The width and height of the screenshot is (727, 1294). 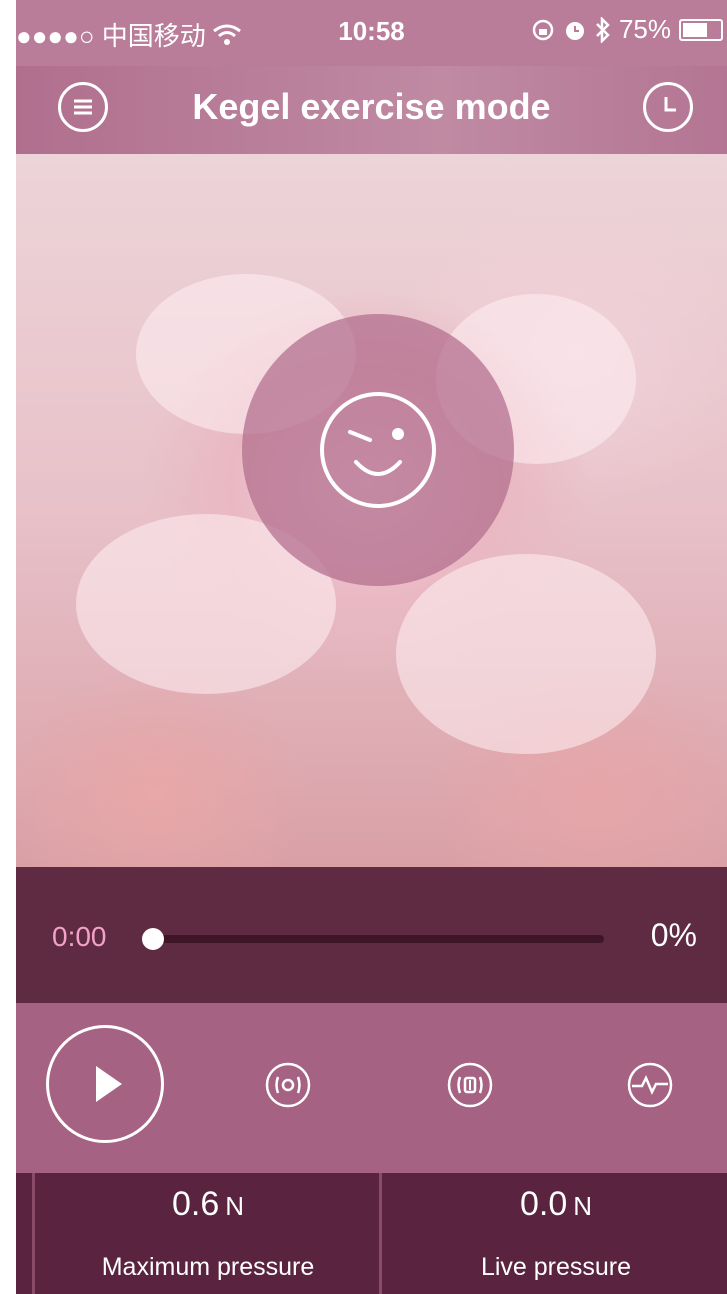 I want to click on elapsed-time: 0:00, so click(x=79, y=936).